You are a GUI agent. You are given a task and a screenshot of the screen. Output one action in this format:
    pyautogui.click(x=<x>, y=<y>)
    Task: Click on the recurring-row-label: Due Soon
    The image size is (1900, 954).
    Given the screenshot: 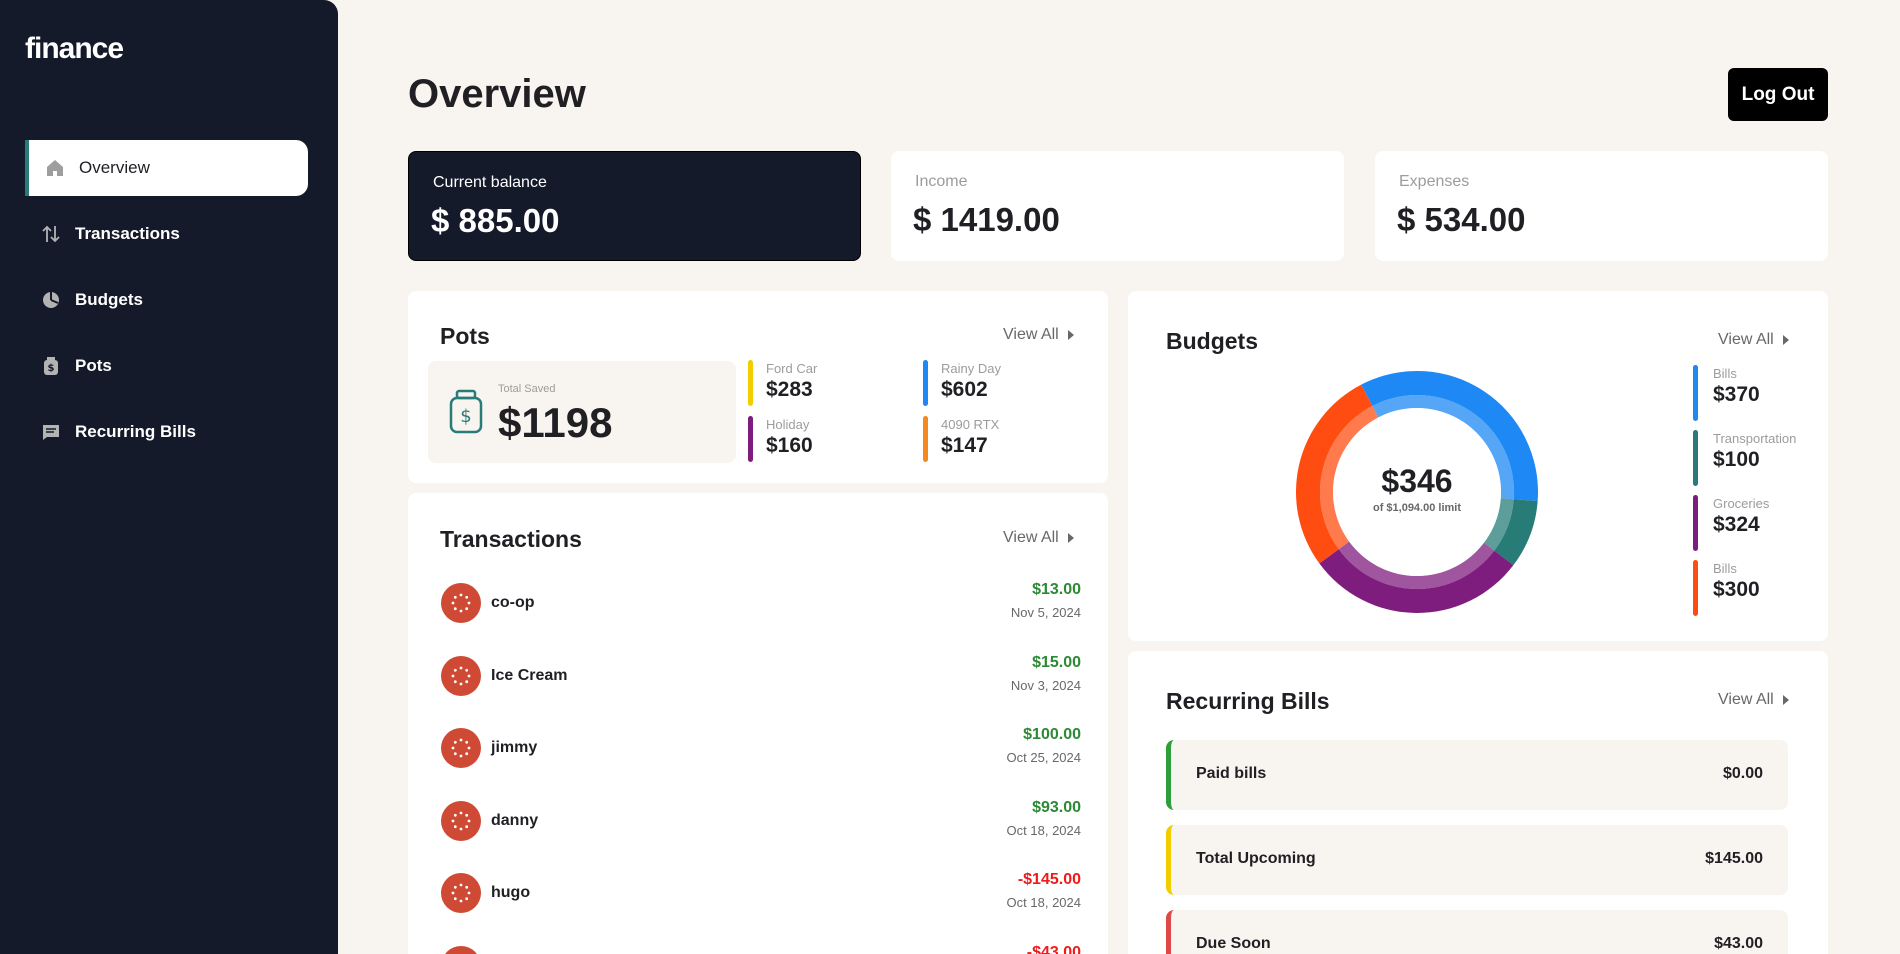 What is the action you would take?
    pyautogui.click(x=1233, y=943)
    